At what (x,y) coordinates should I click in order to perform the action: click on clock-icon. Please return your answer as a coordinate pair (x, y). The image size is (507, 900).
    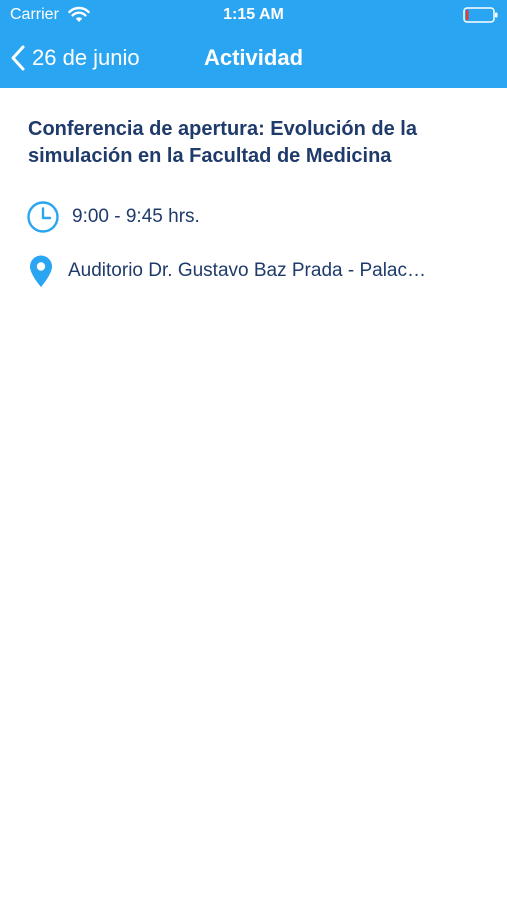
    Looking at the image, I should click on (43, 217).